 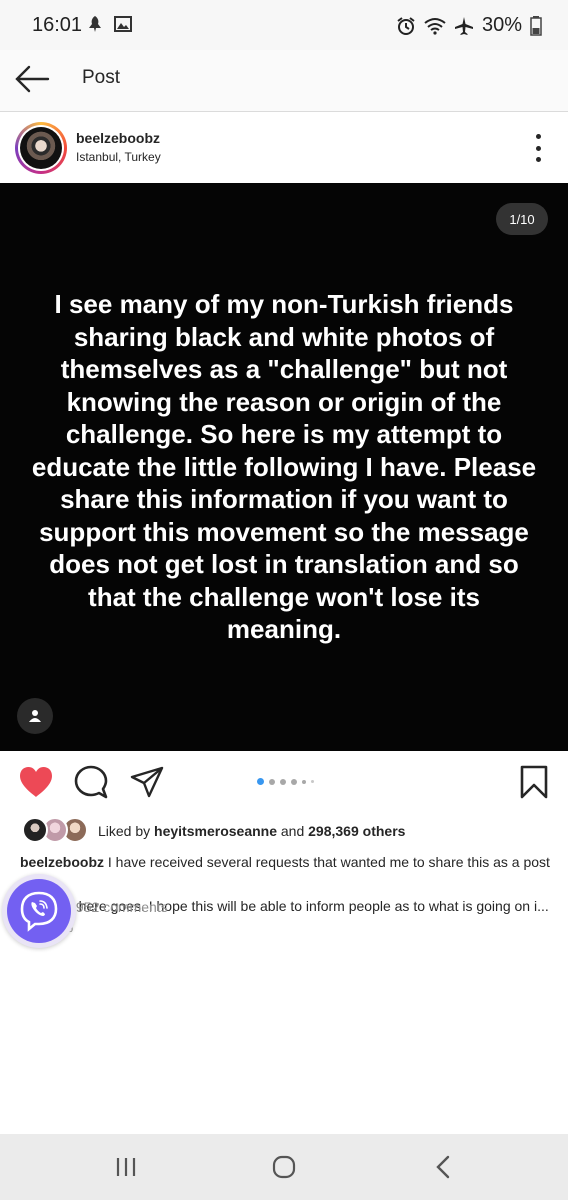 I want to click on view-comments-link: ,952 comments, so click(x=120, y=907).